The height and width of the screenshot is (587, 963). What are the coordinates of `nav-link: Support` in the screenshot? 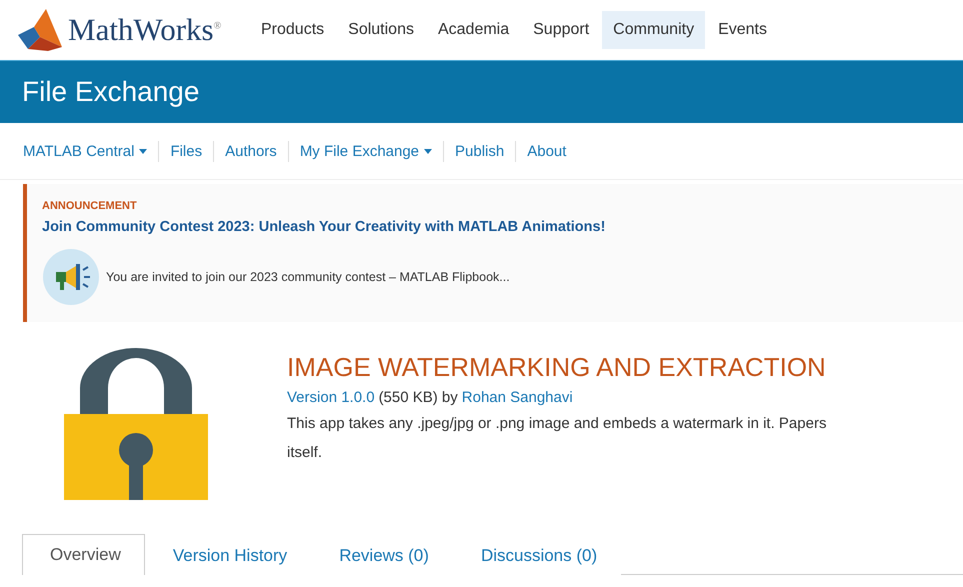 It's located at (561, 30).